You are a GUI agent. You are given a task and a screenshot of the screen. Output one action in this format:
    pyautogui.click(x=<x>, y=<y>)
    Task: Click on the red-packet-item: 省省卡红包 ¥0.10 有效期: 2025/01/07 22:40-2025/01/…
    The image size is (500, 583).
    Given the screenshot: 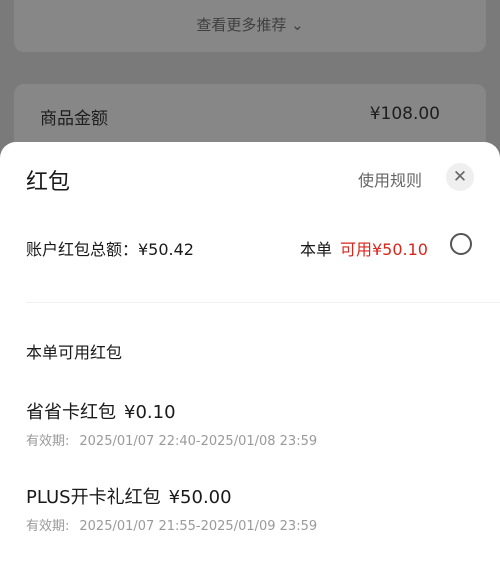 What is the action you would take?
    pyautogui.click(x=171, y=423)
    